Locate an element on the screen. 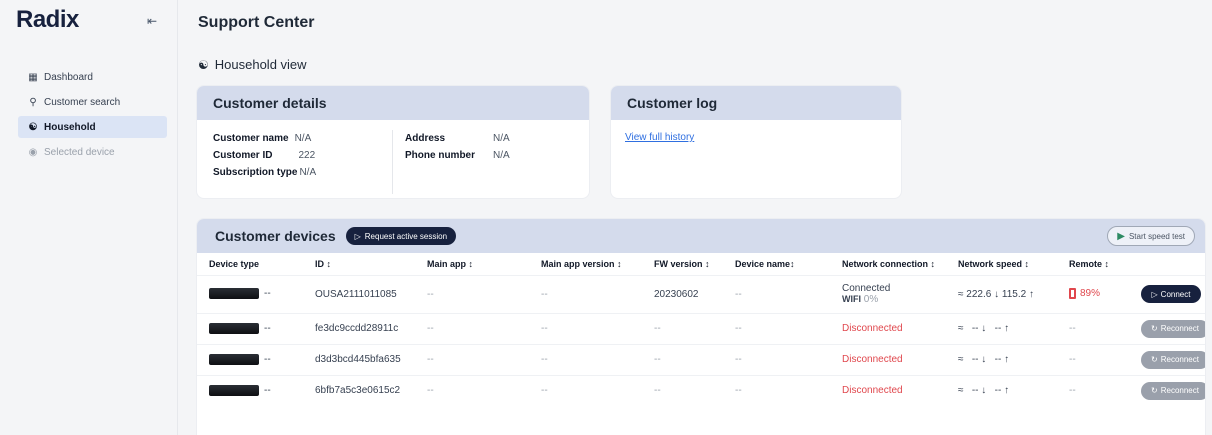  customer-name-label: Customer name is located at coordinates (251, 138).